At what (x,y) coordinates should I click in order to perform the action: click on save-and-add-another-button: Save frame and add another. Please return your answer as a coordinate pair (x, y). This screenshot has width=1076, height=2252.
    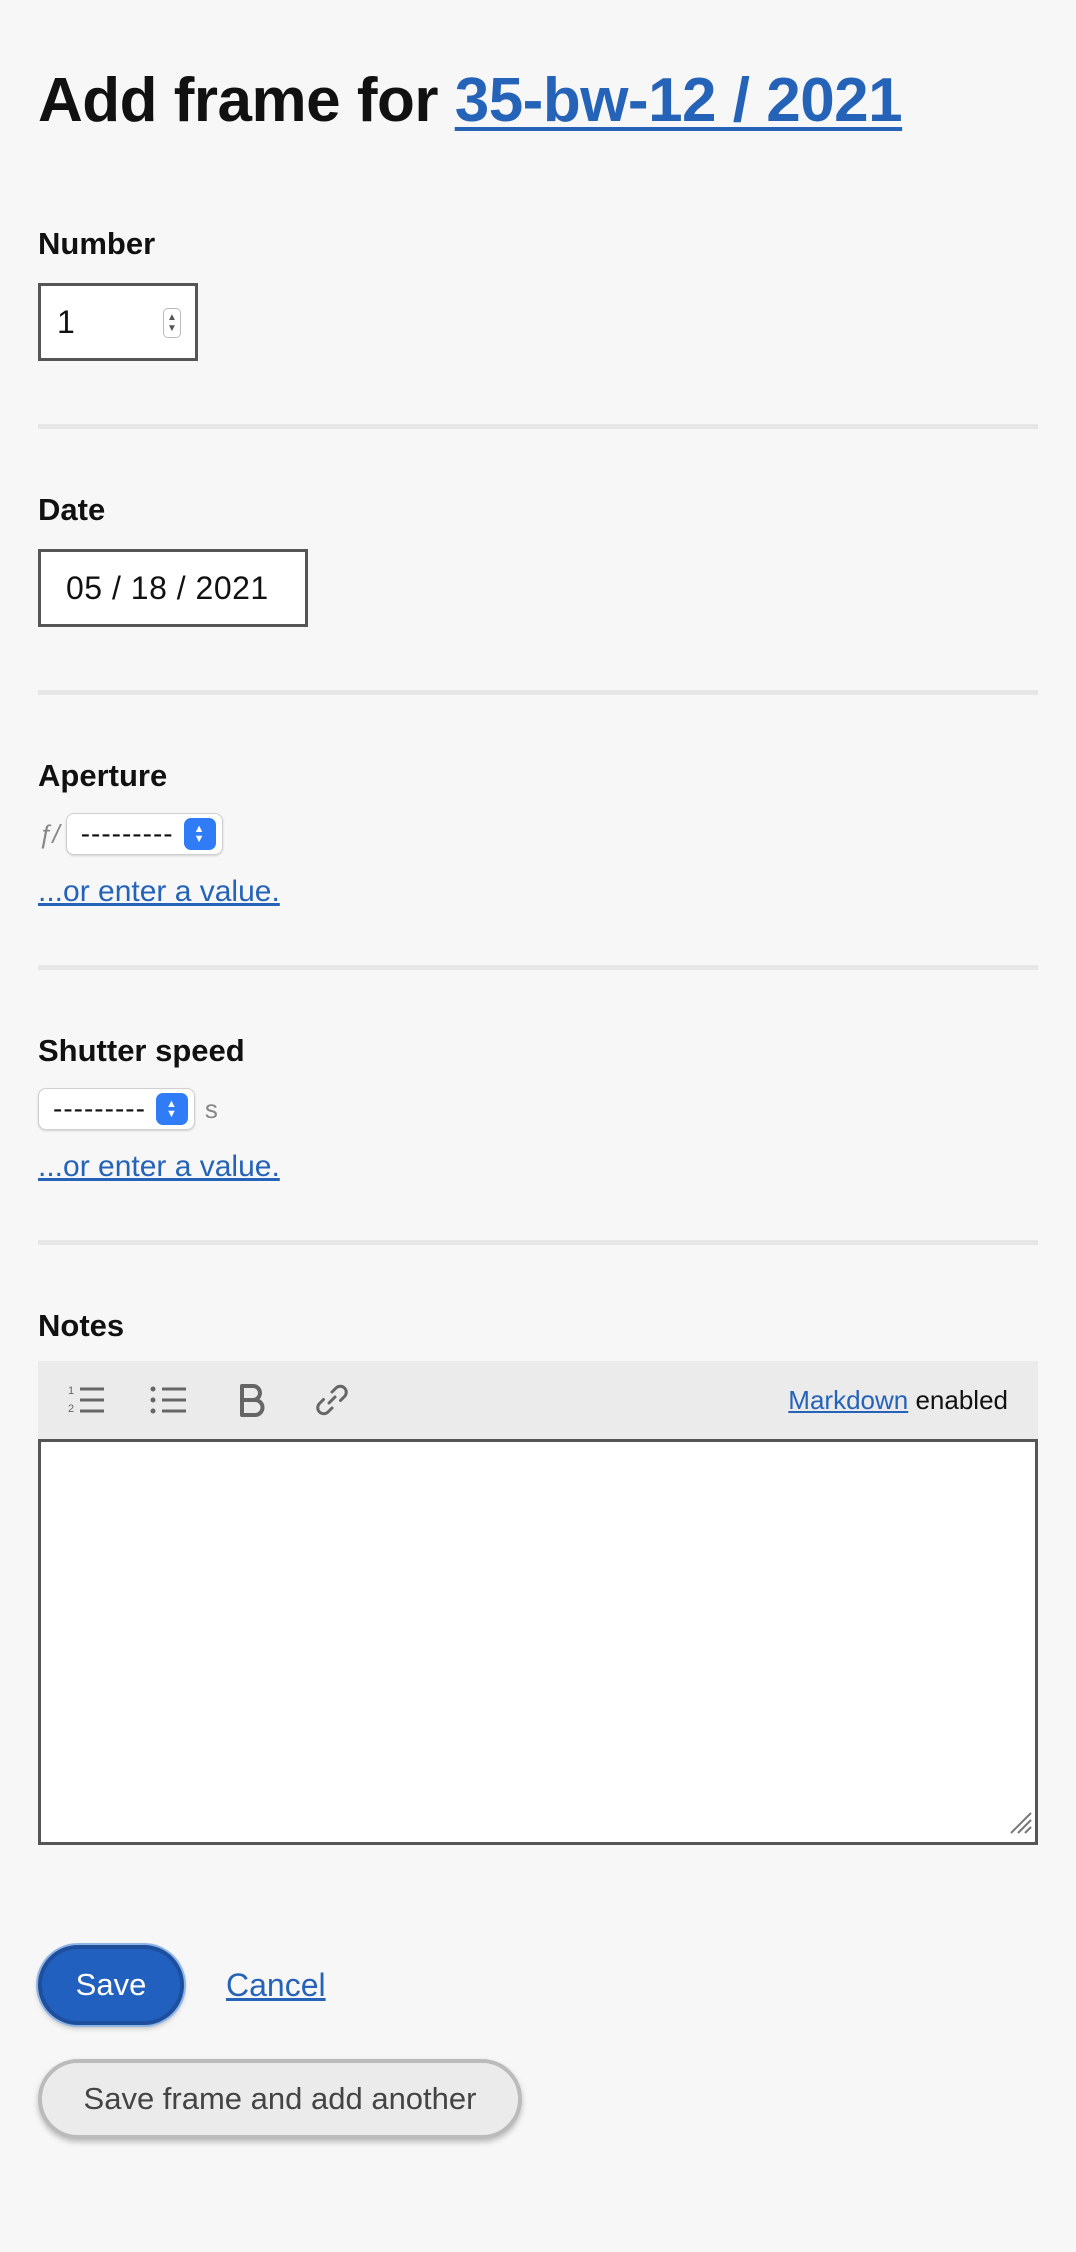
    Looking at the image, I should click on (280, 2099).